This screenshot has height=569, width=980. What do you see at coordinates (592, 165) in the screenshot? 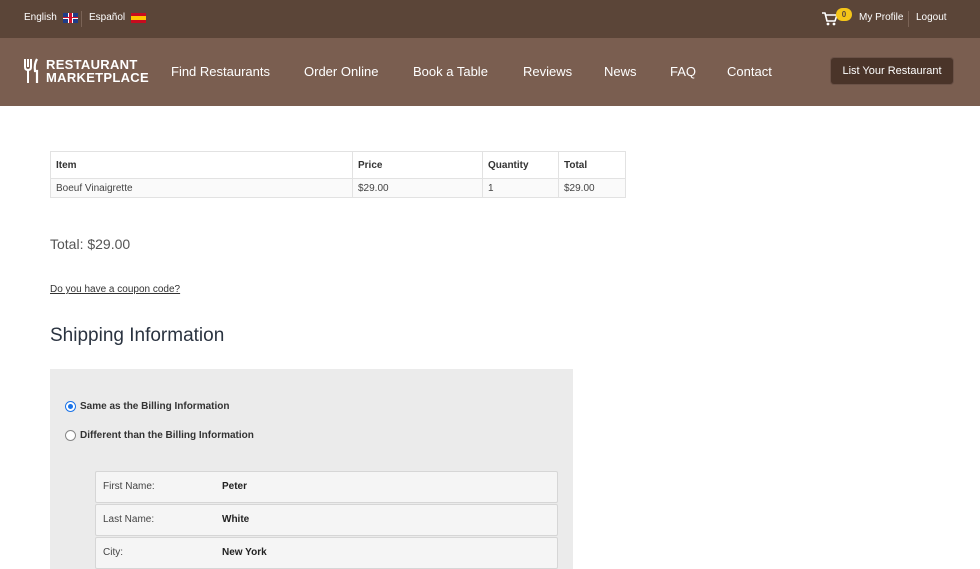
I see `column-header-total: Total` at bounding box center [592, 165].